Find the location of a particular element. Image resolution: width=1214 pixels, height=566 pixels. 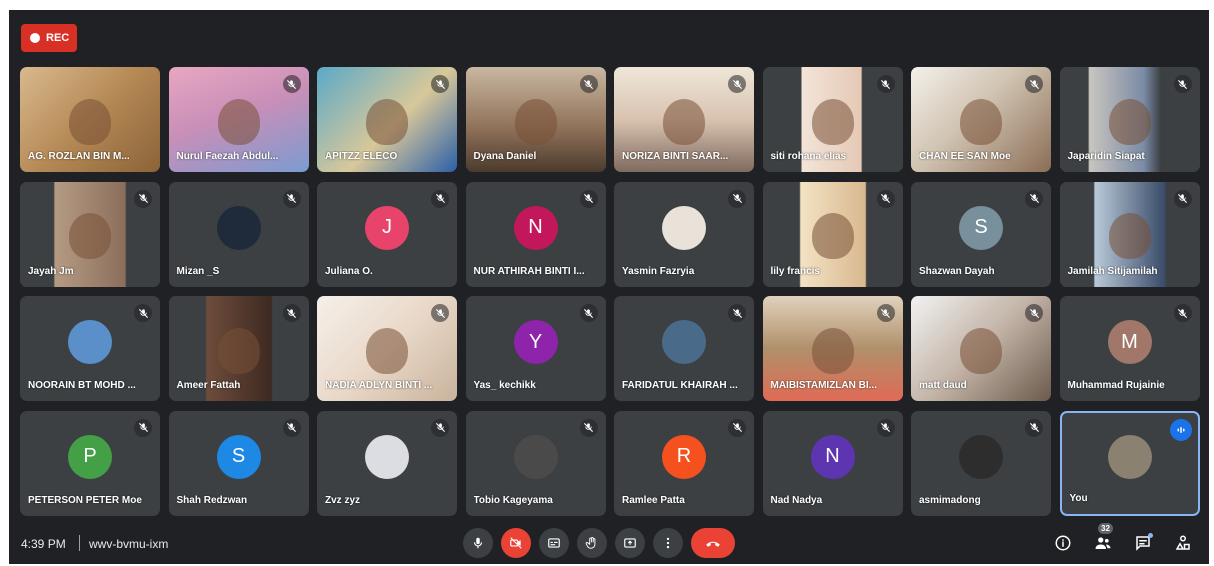

participant-name: Tobio Kageyama is located at coordinates (513, 500).